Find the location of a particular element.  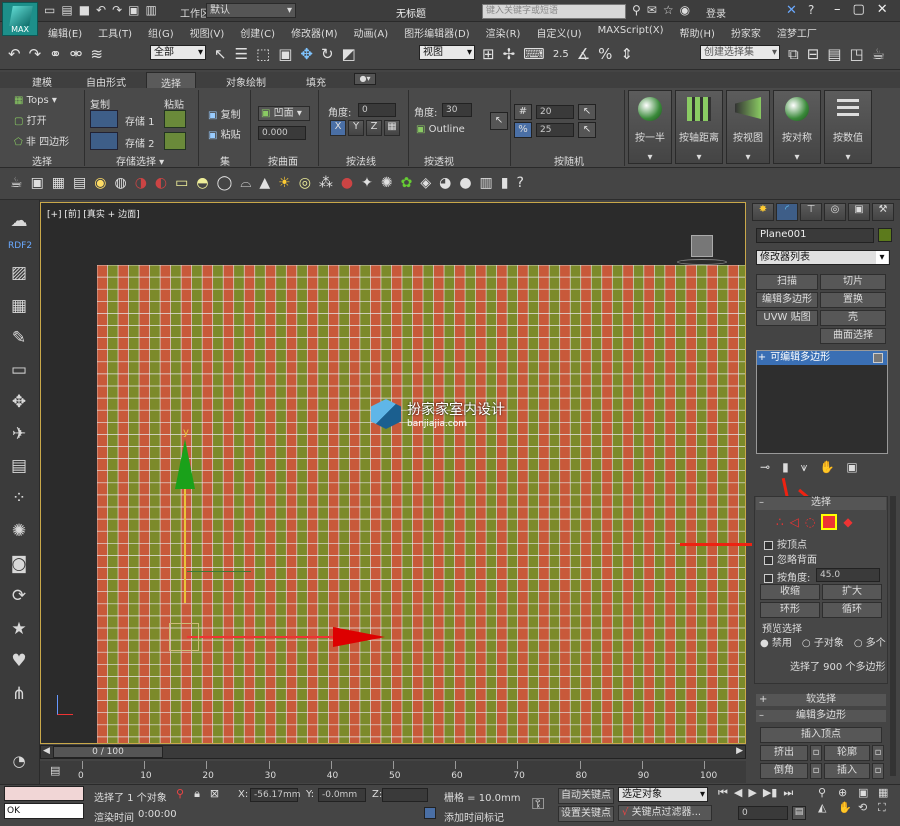

time-slider: ◀ 0 / 100 ▶ is located at coordinates (393, 752).